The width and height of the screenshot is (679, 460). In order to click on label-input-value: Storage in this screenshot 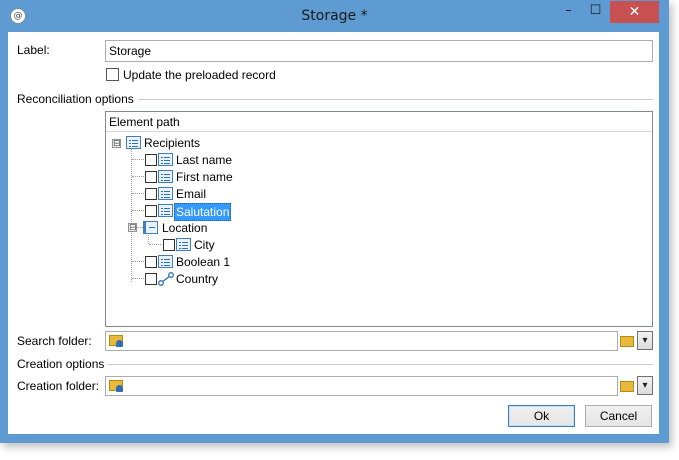, I will do `click(130, 51)`.